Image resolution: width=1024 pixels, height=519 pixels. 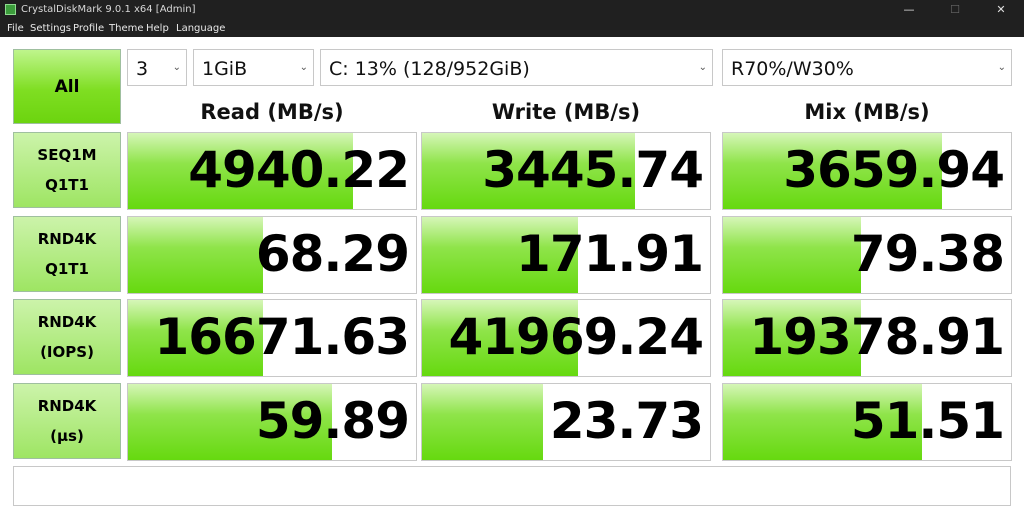 What do you see at coordinates (200, 28) in the screenshot?
I see `menu-language: Language` at bounding box center [200, 28].